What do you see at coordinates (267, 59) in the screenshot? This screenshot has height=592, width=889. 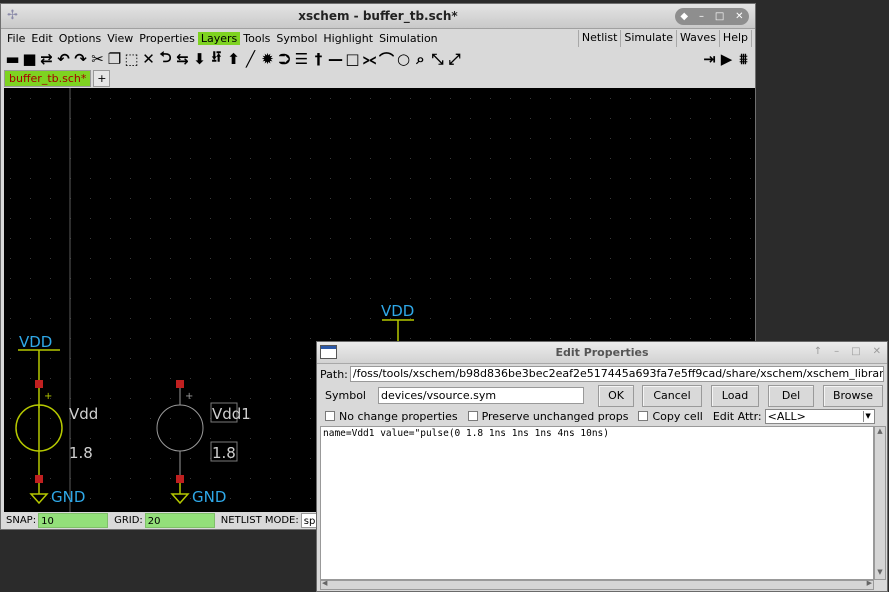 I see `highlight-icon: ✹` at bounding box center [267, 59].